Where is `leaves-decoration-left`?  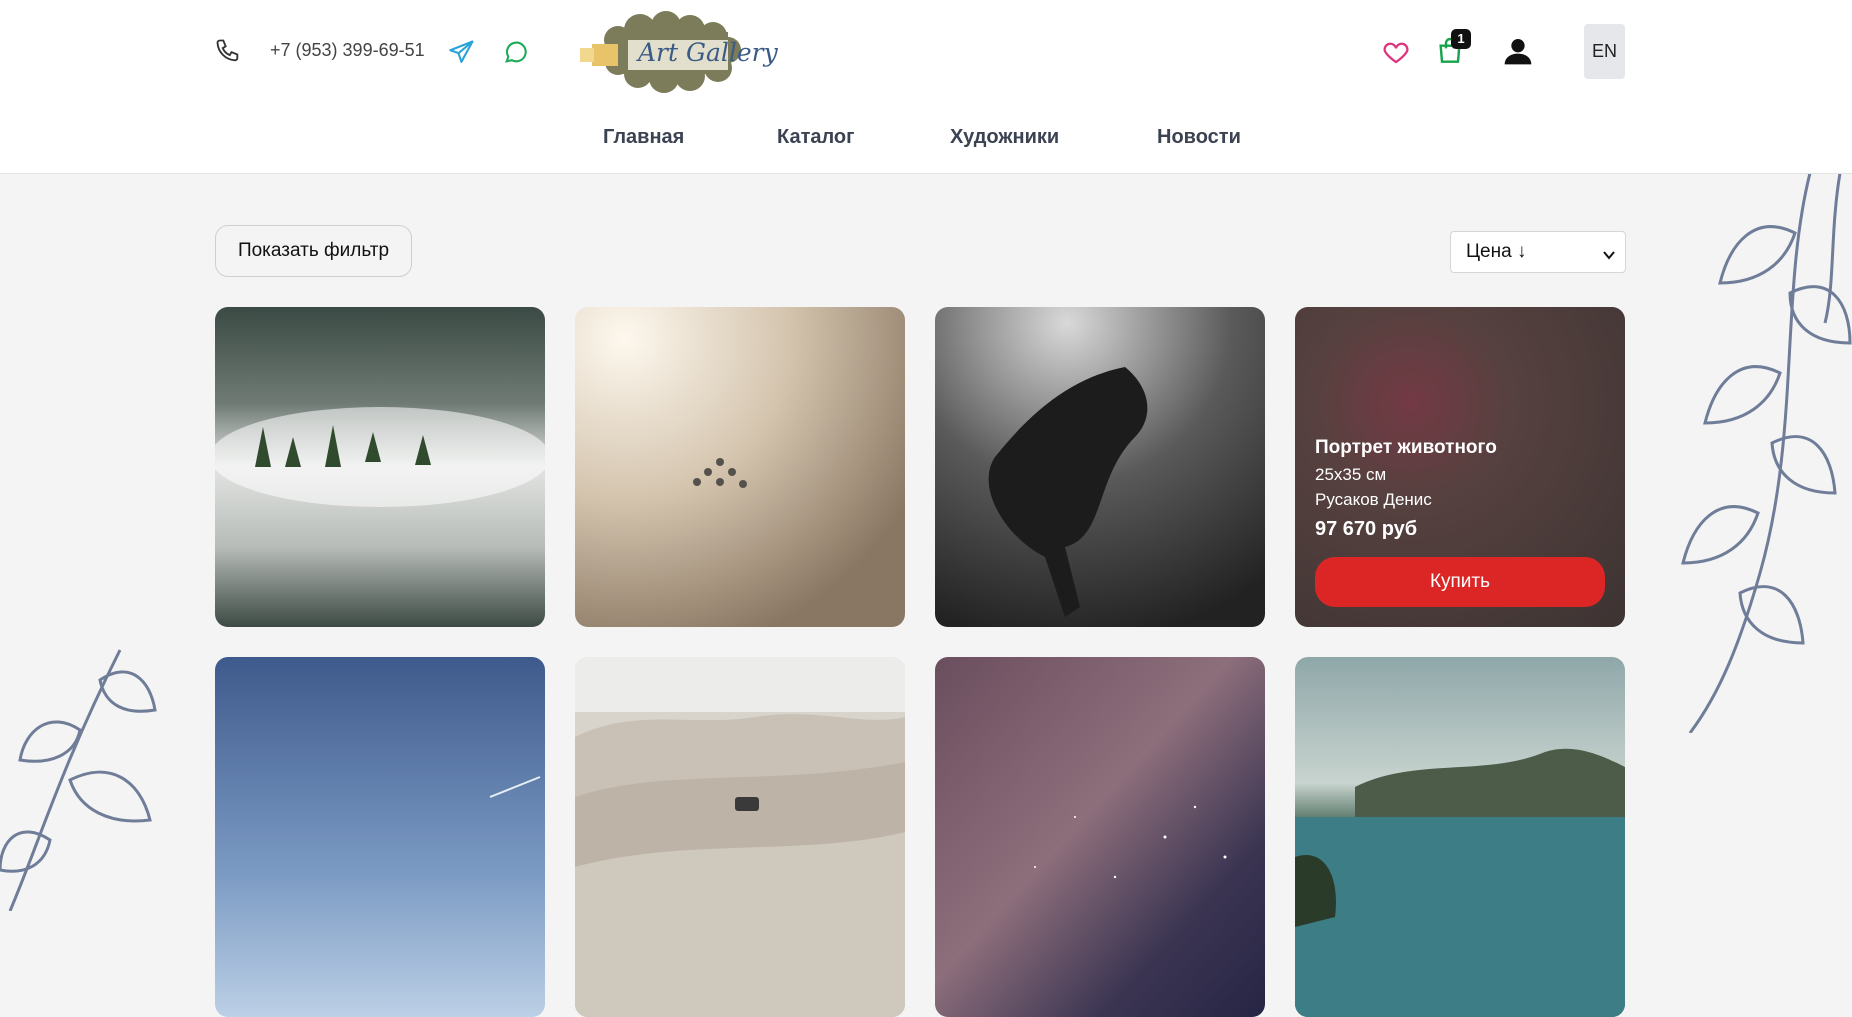 leaves-decoration-left is located at coordinates (78, 780).